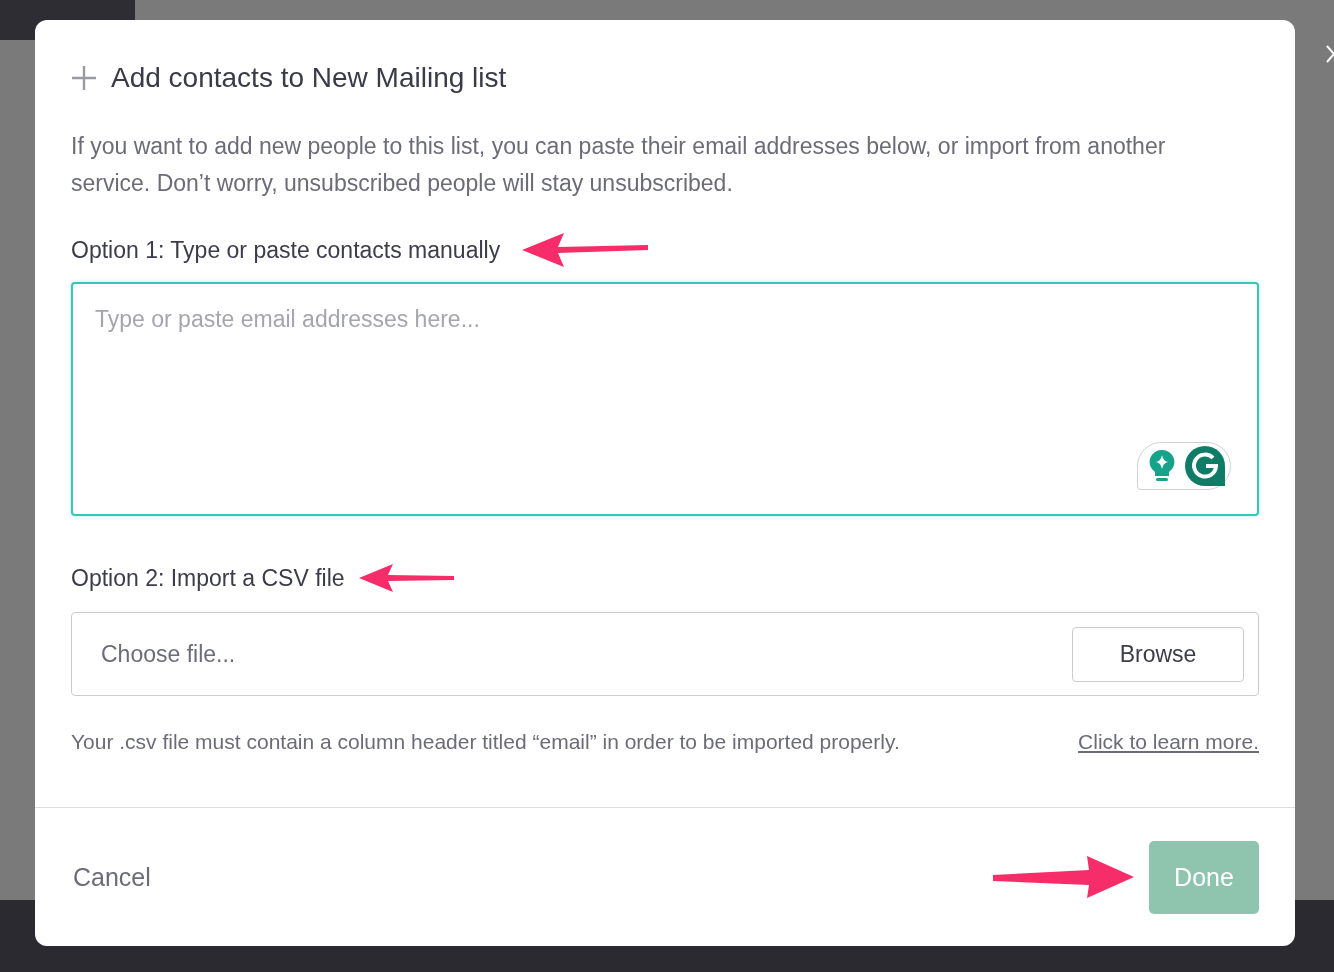 This screenshot has height=972, width=1334. What do you see at coordinates (1330, 54) in the screenshot?
I see `close-icon` at bounding box center [1330, 54].